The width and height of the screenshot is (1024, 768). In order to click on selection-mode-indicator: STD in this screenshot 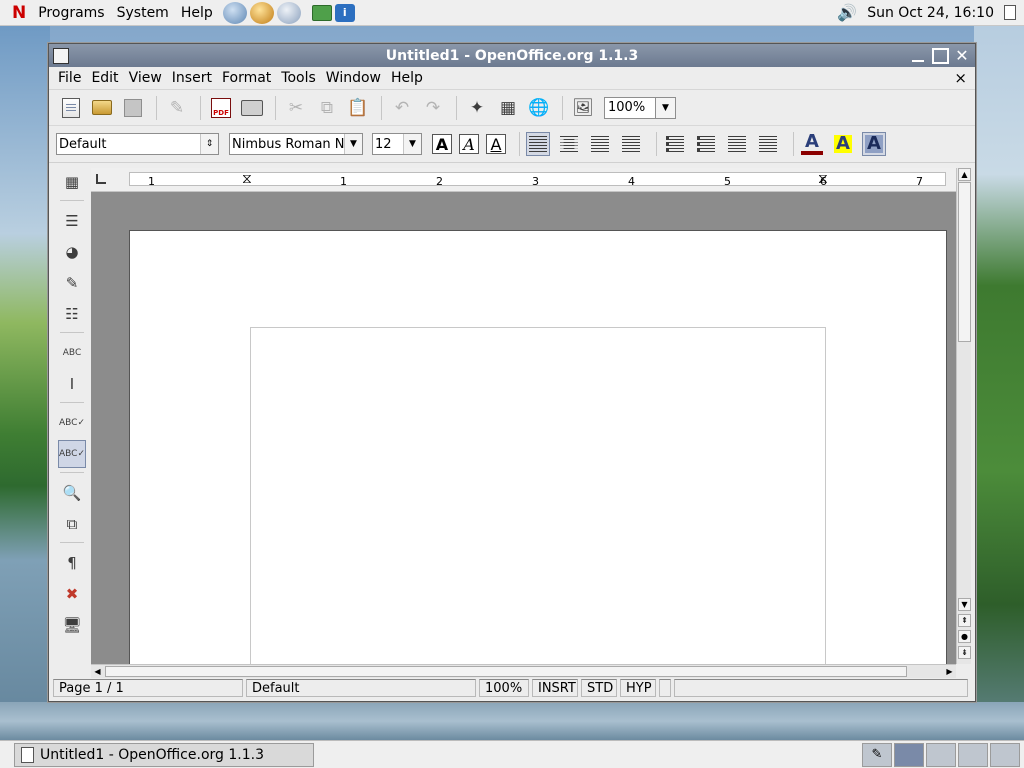, I will do `click(599, 688)`.